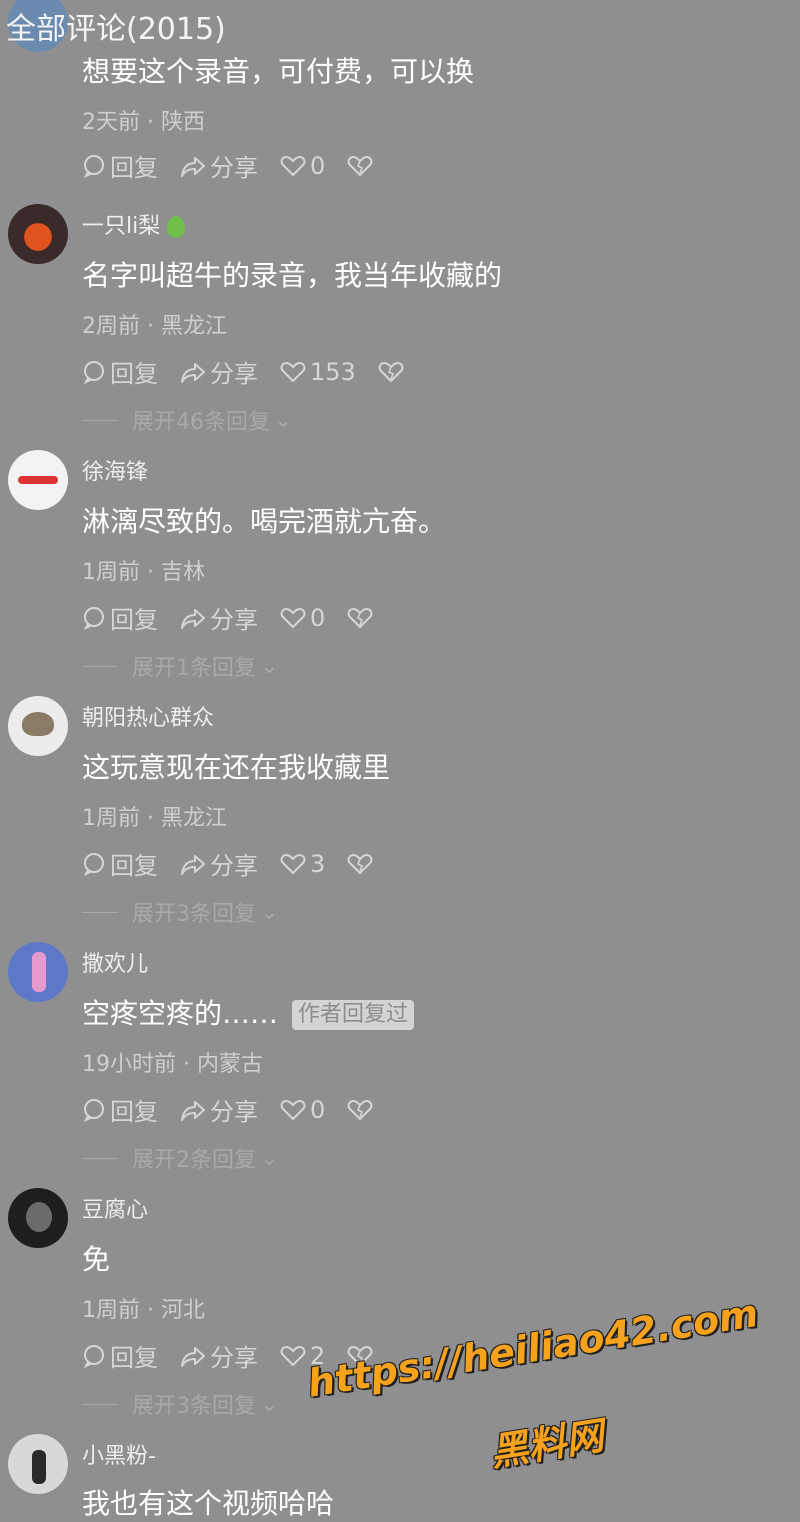 The height and width of the screenshot is (1522, 800). I want to click on expand-replies-button: 展开2条回复 ⌄, so click(180, 1158).